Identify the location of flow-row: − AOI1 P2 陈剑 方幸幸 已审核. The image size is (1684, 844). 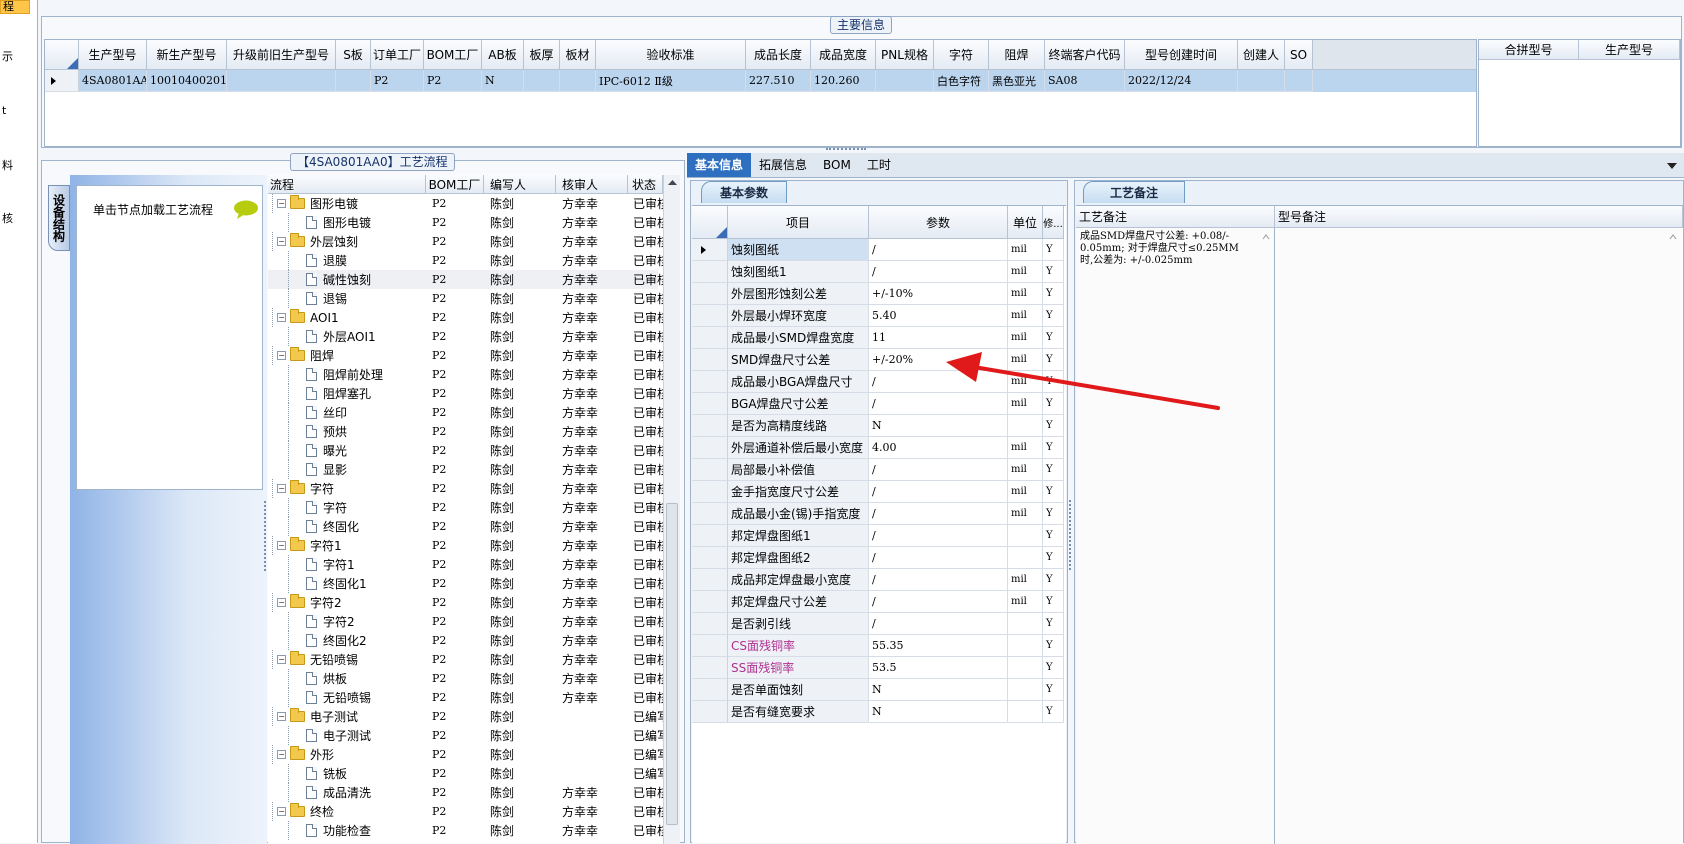
(465, 317).